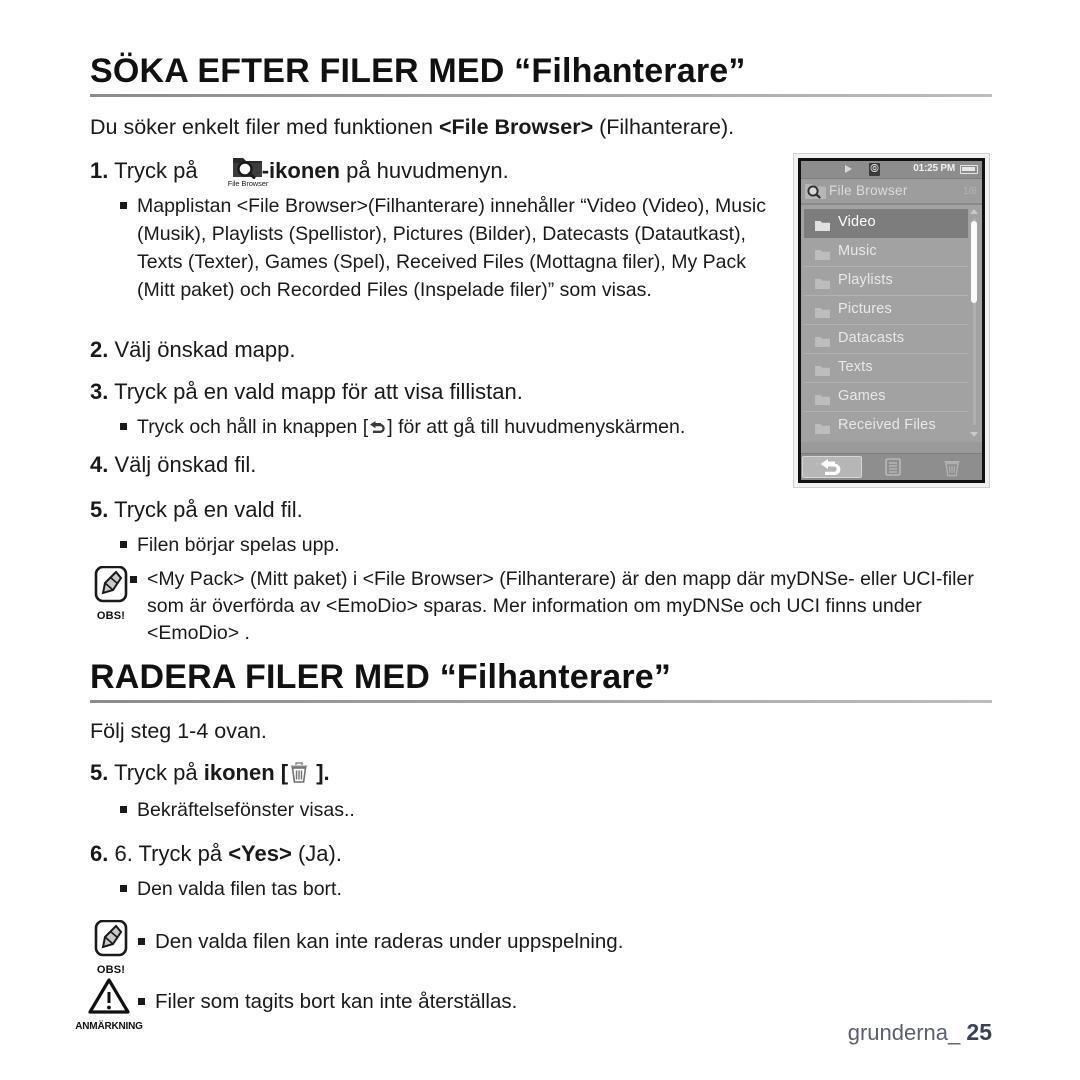 The image size is (1080, 1080). What do you see at coordinates (238, 545) in the screenshot?
I see `step-5-bullet-text: Filen börjar spelas upp.` at bounding box center [238, 545].